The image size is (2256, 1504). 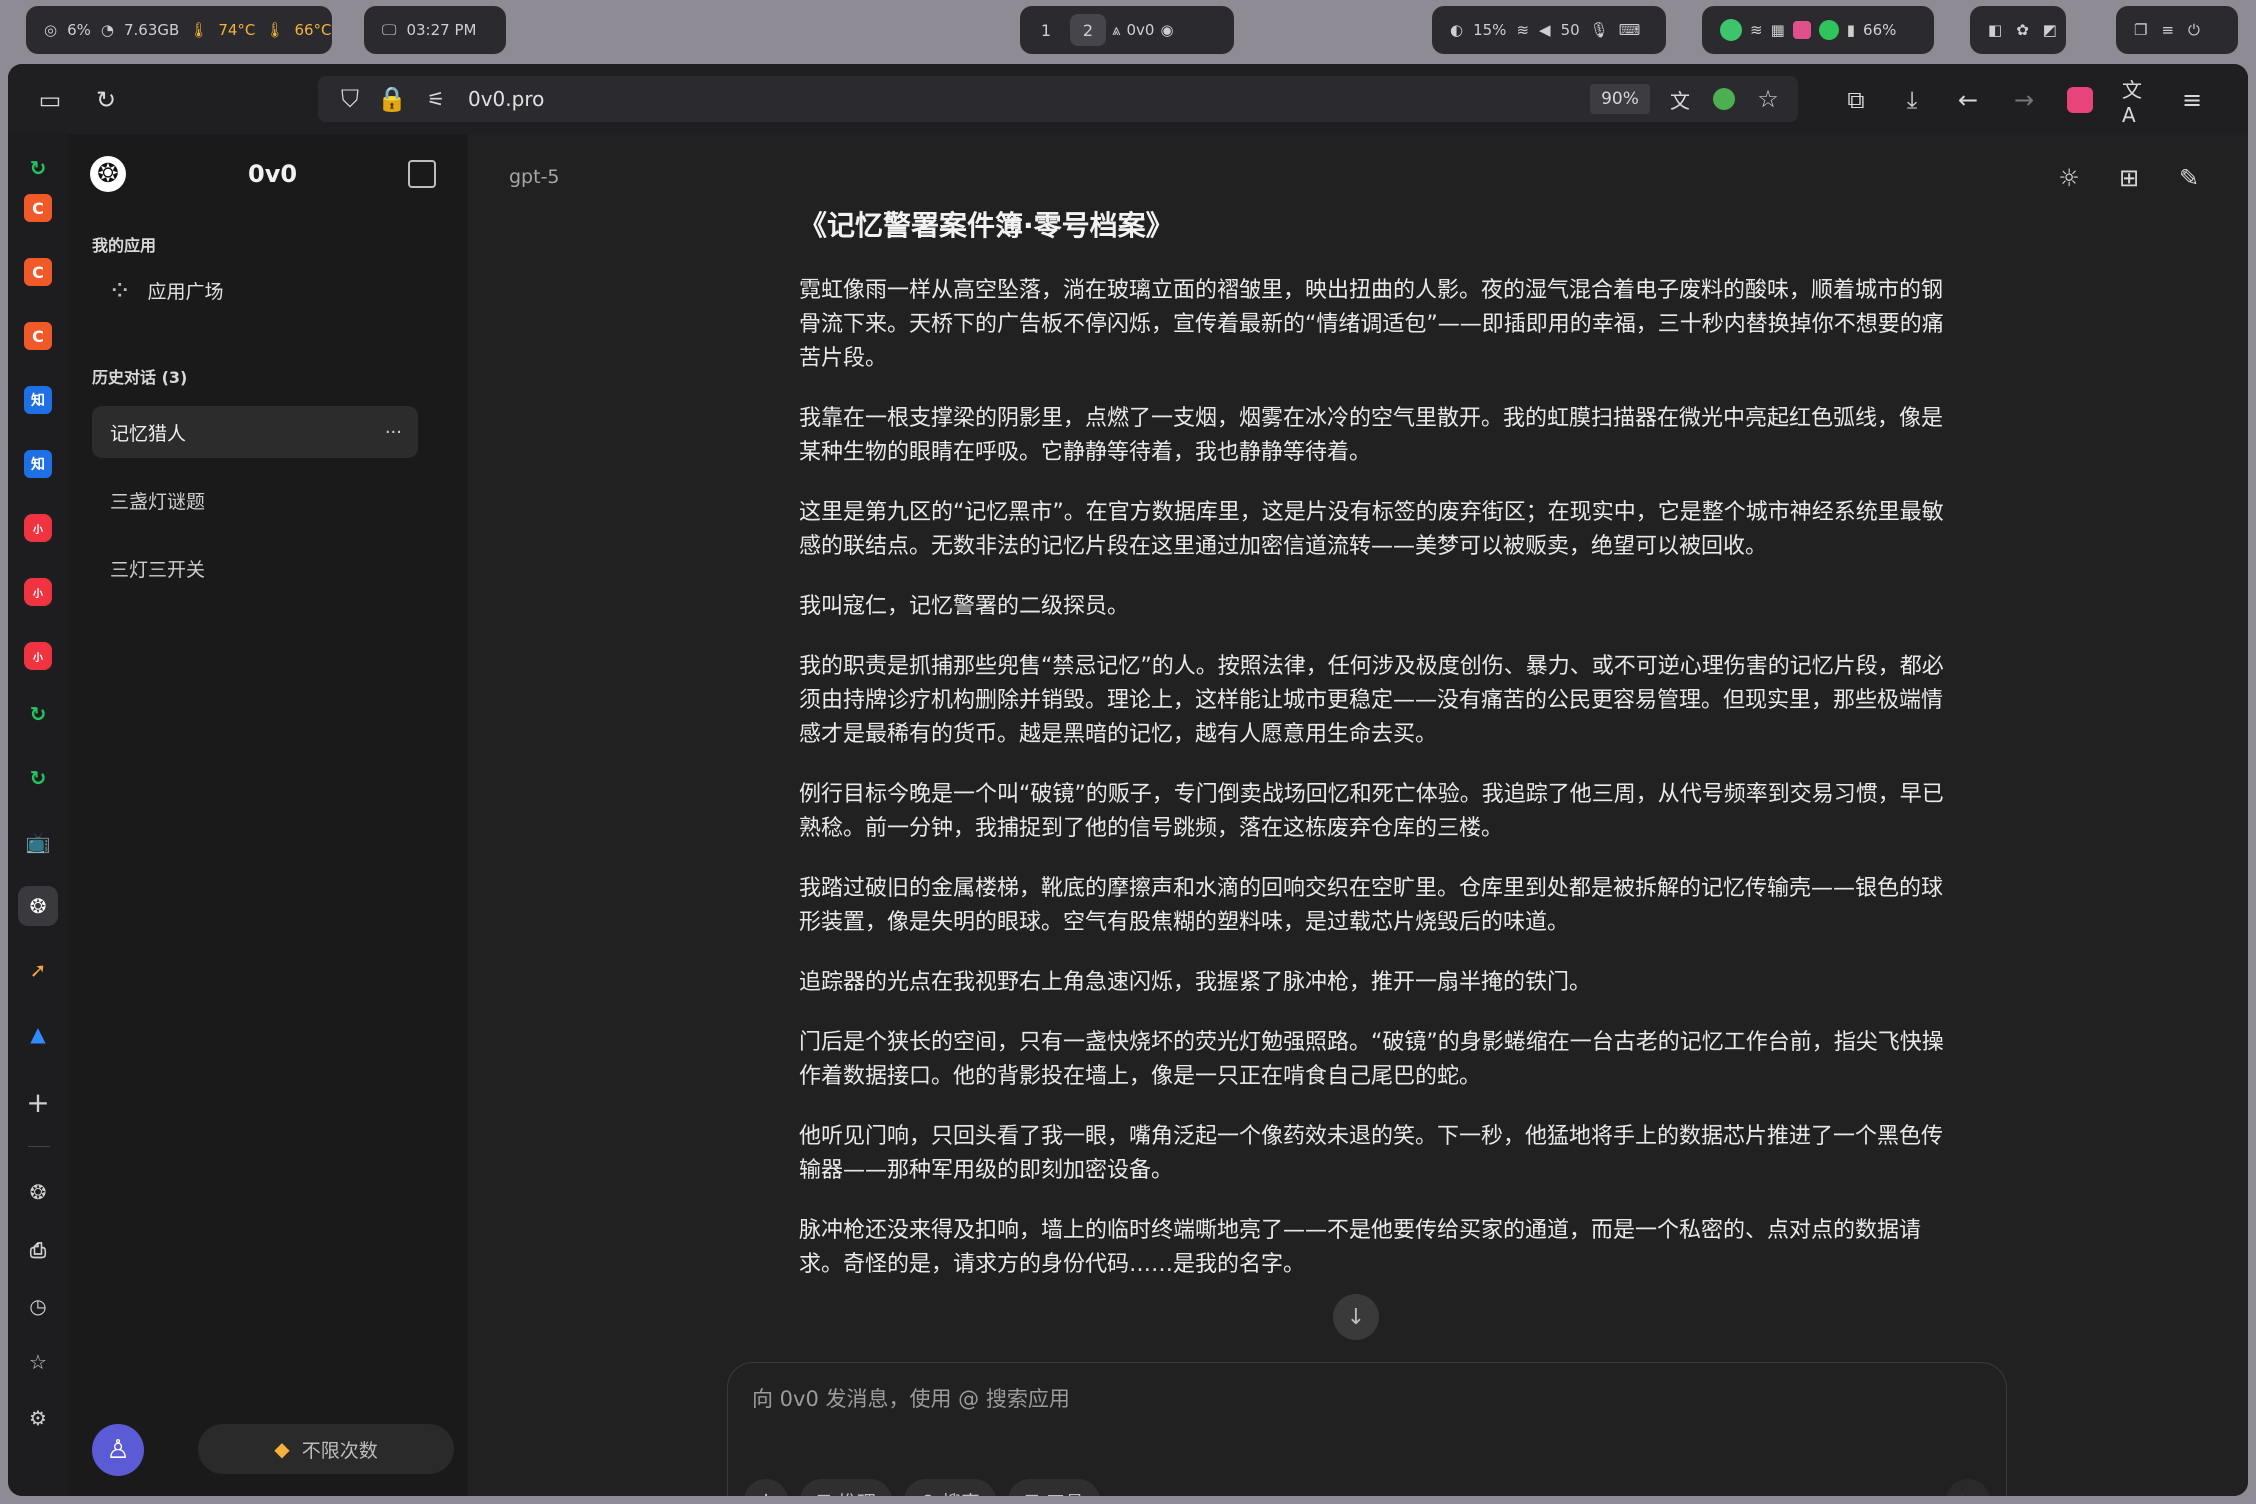 What do you see at coordinates (422, 174) in the screenshot?
I see `collapse-sidebar-icon` at bounding box center [422, 174].